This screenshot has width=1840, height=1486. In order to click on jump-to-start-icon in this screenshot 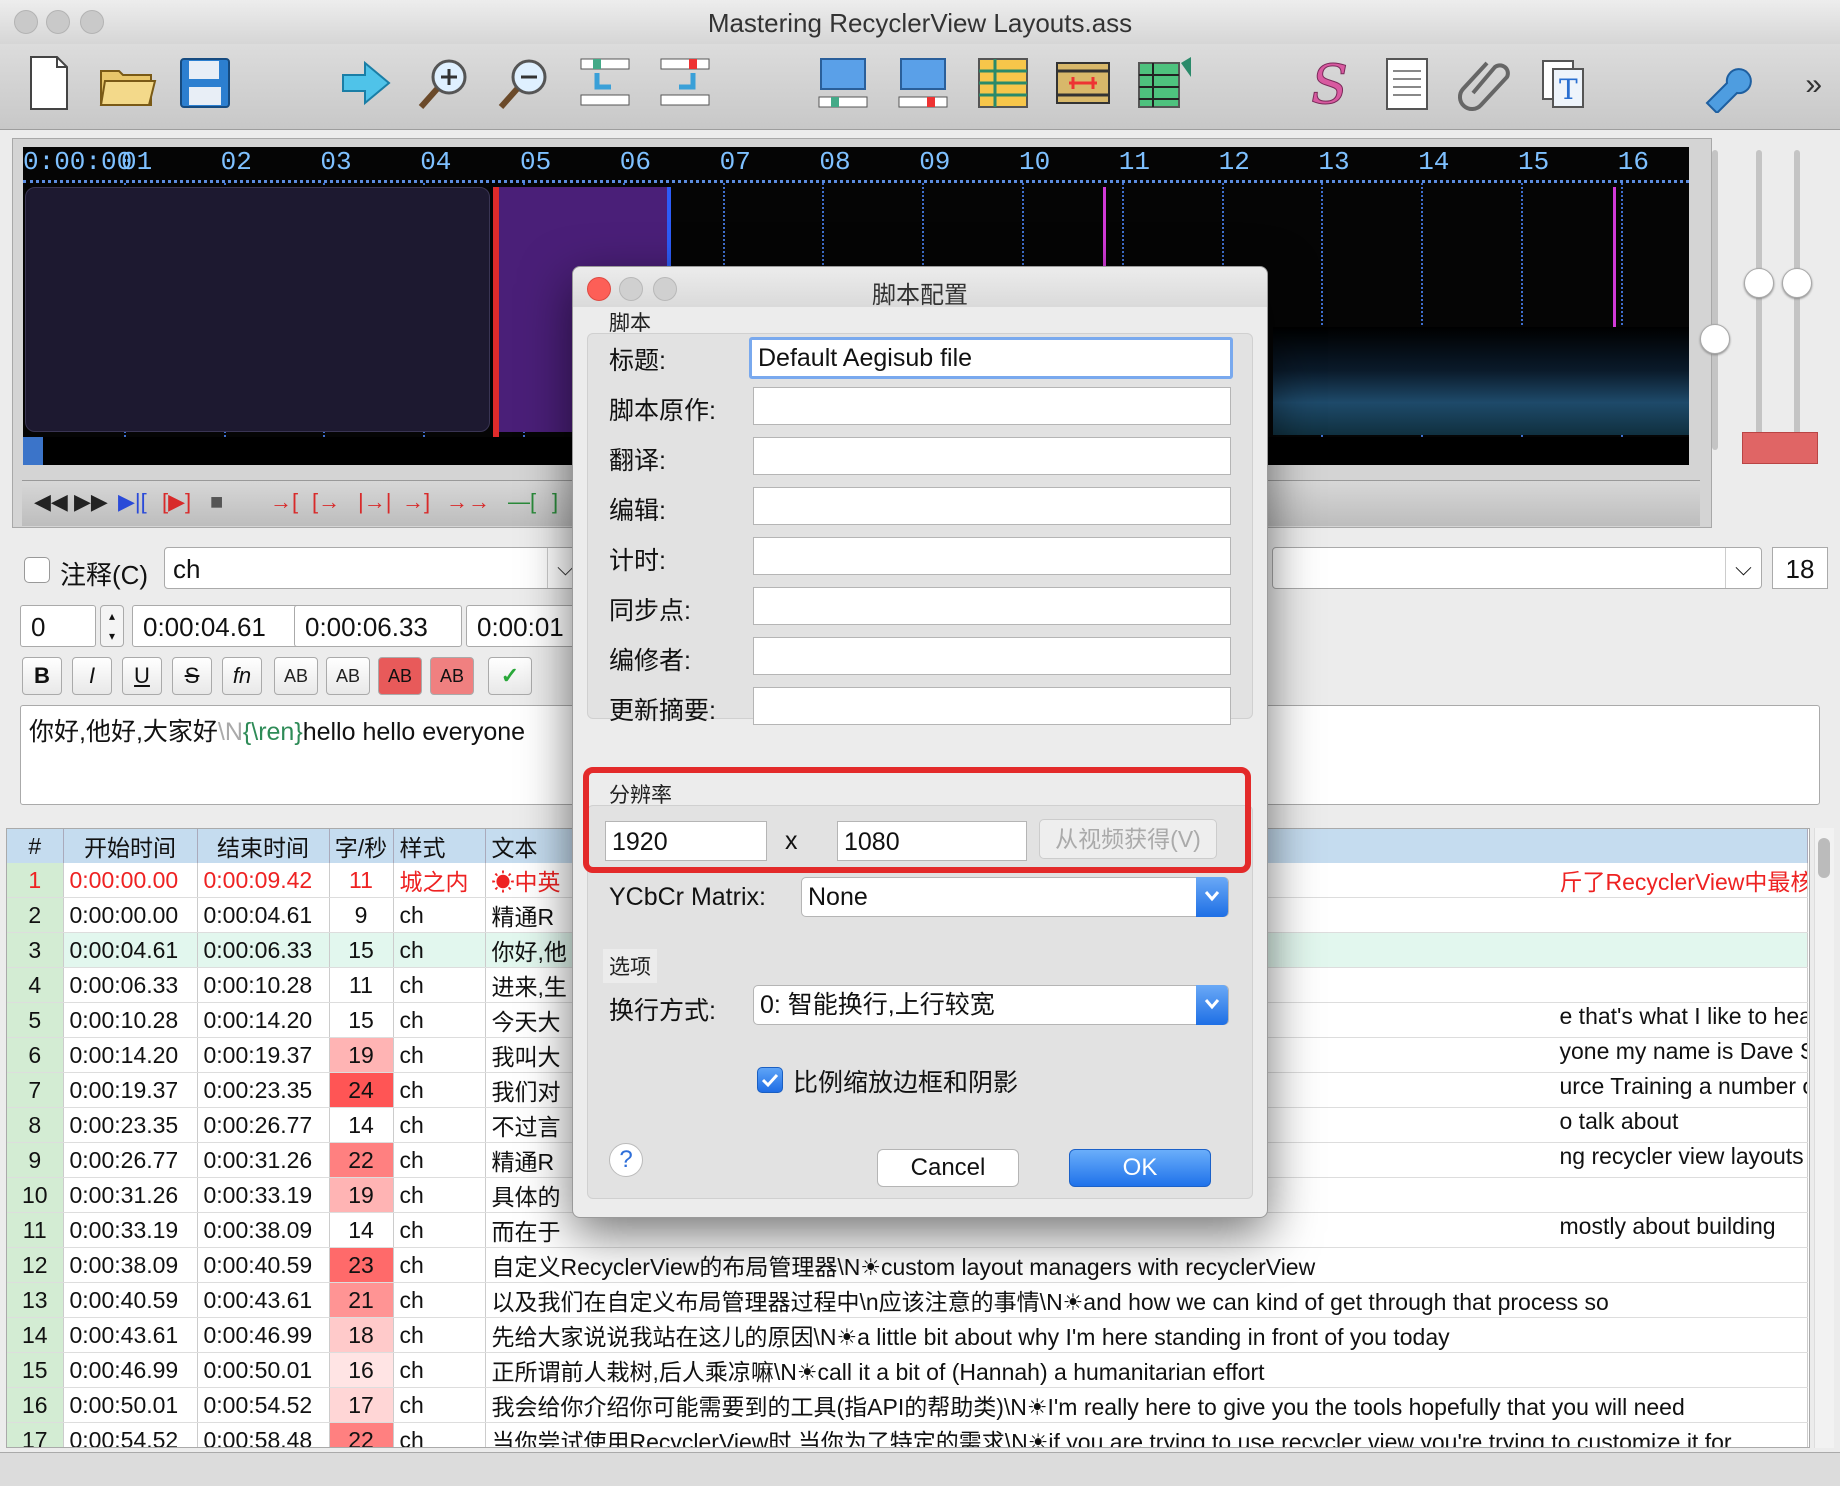, I will do `click(605, 83)`.